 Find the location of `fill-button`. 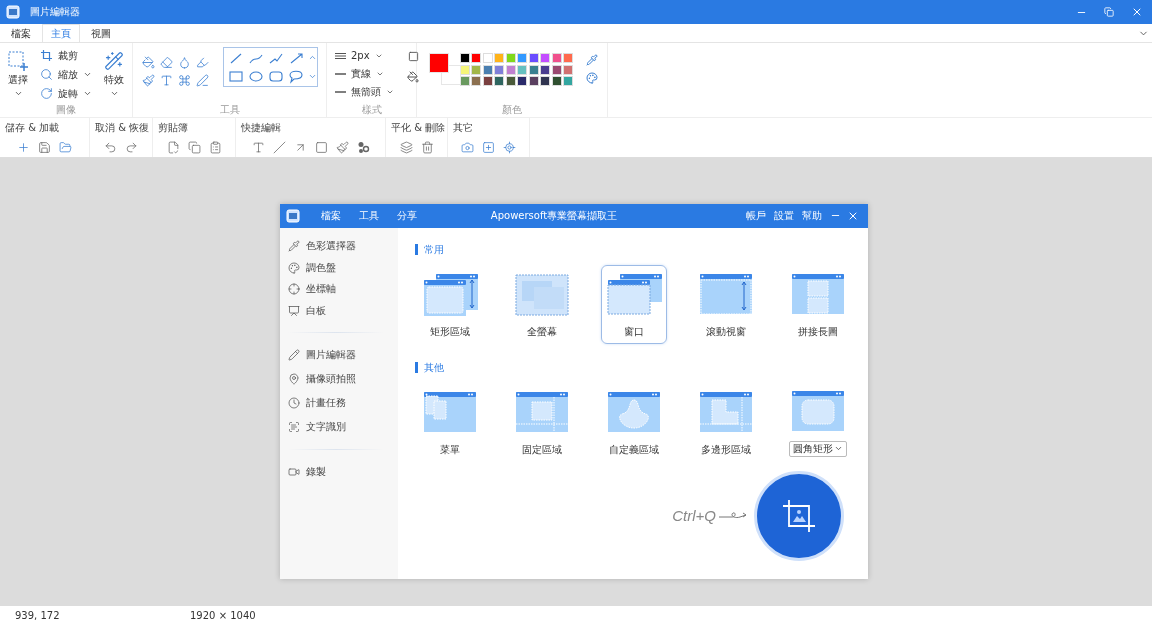

fill-button is located at coordinates (413, 77).